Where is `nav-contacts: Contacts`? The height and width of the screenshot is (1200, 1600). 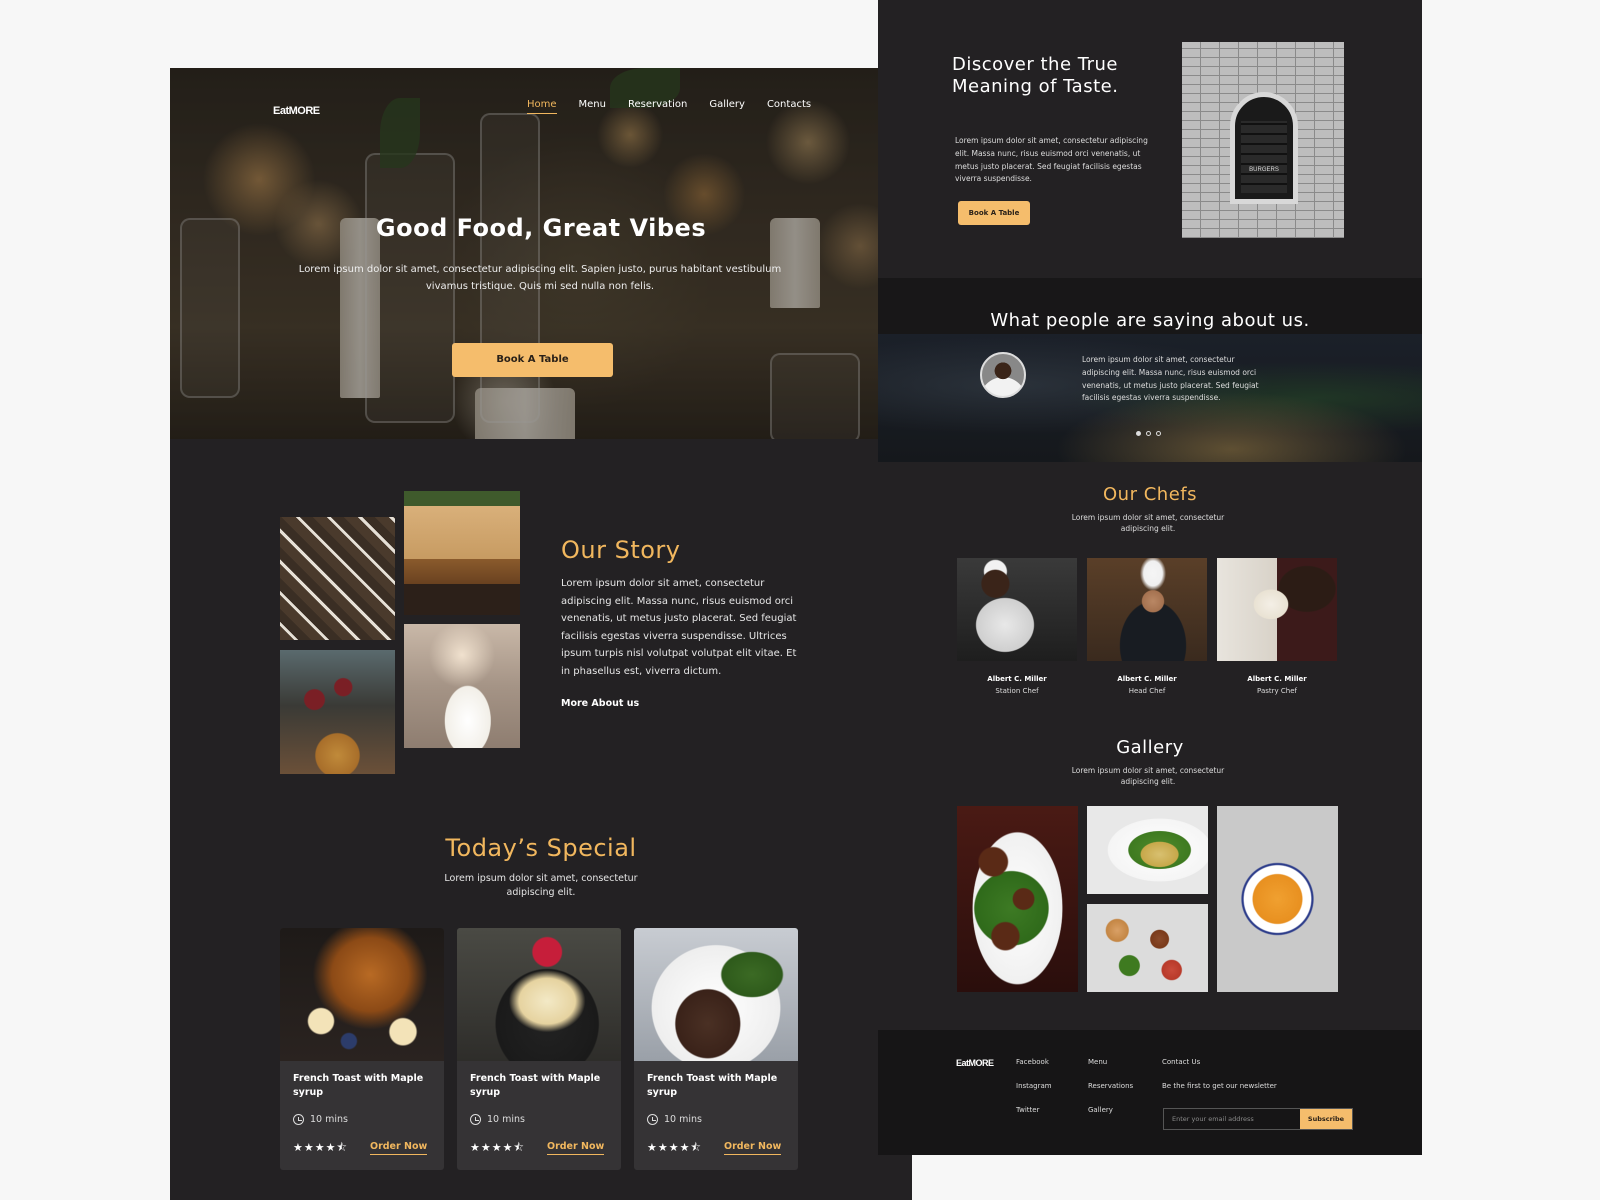
nav-contacts: Contacts is located at coordinates (789, 106).